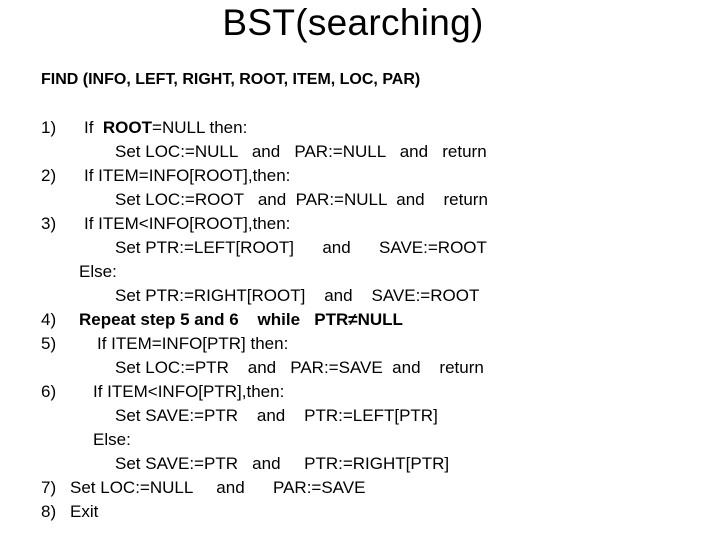 Image resolution: width=720 pixels, height=540 pixels. Describe the element at coordinates (49, 175) in the screenshot. I see `step-2-number: 2)` at that location.